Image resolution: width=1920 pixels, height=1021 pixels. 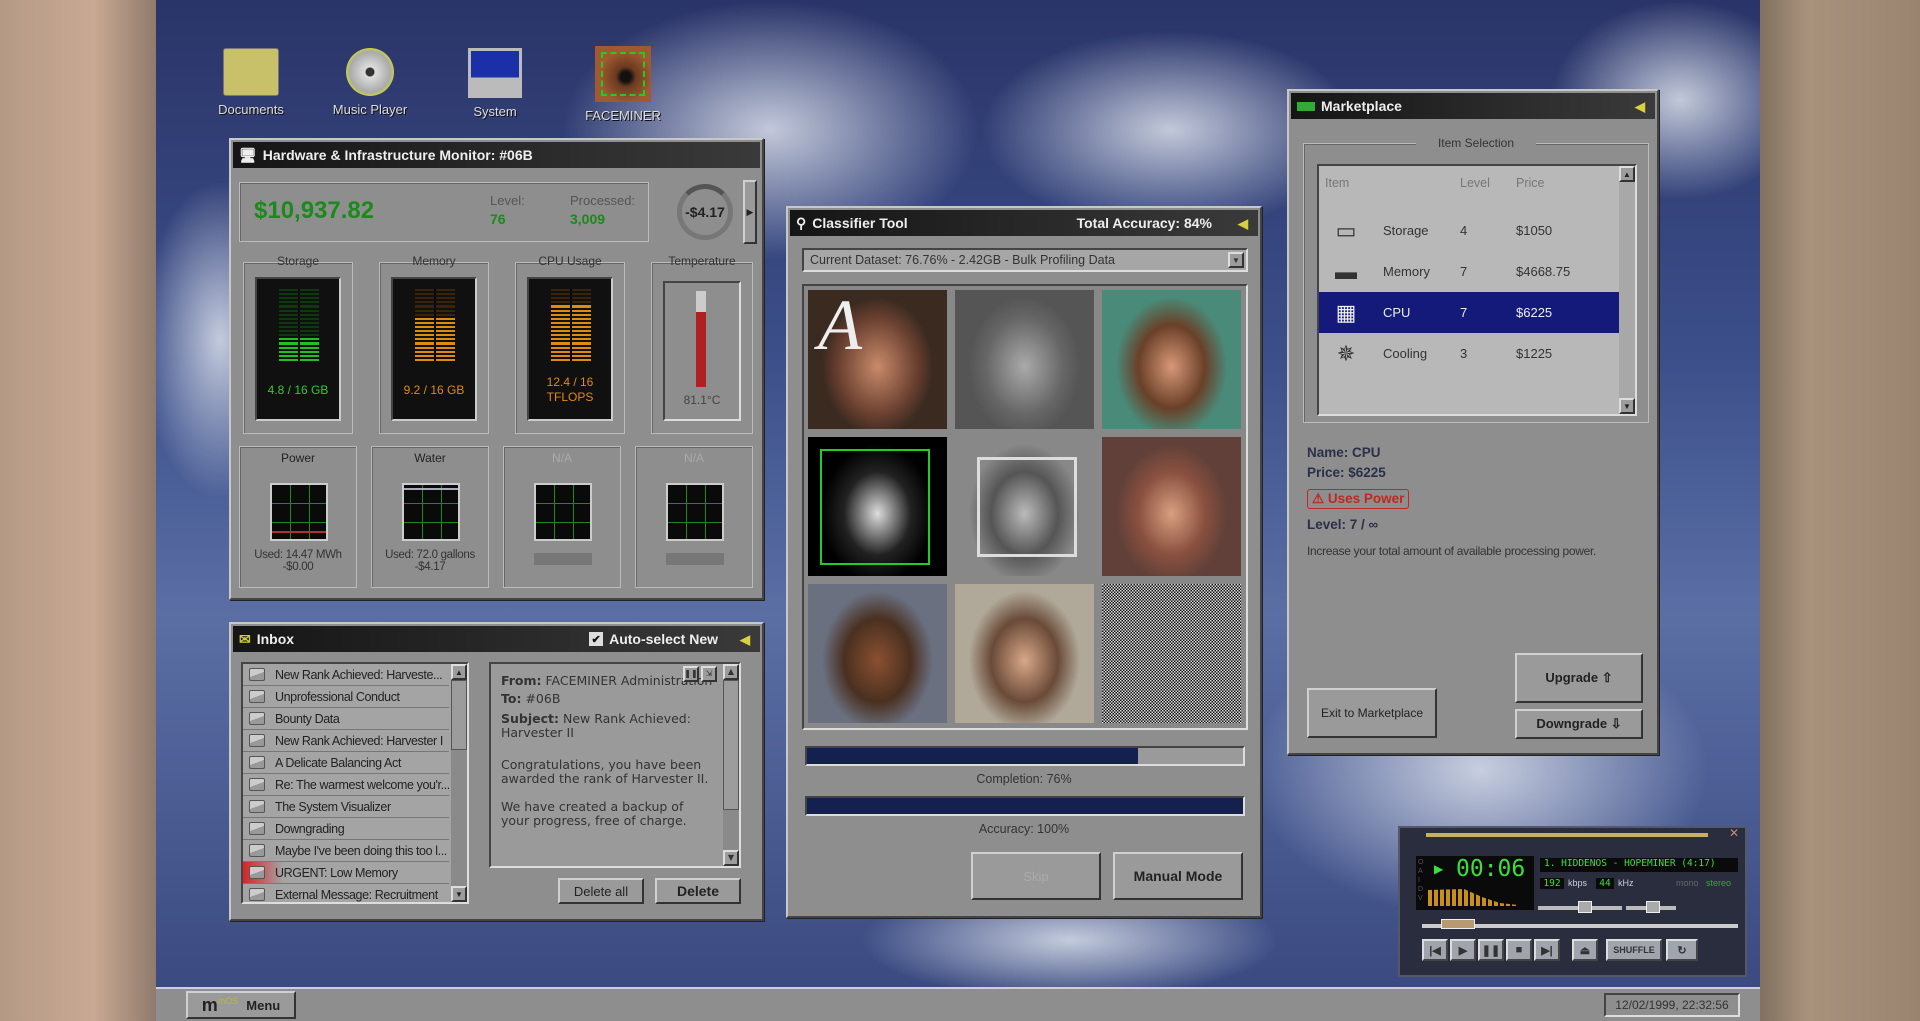 I want to click on item-scrollbar: ▲ ▼, so click(x=1627, y=290).